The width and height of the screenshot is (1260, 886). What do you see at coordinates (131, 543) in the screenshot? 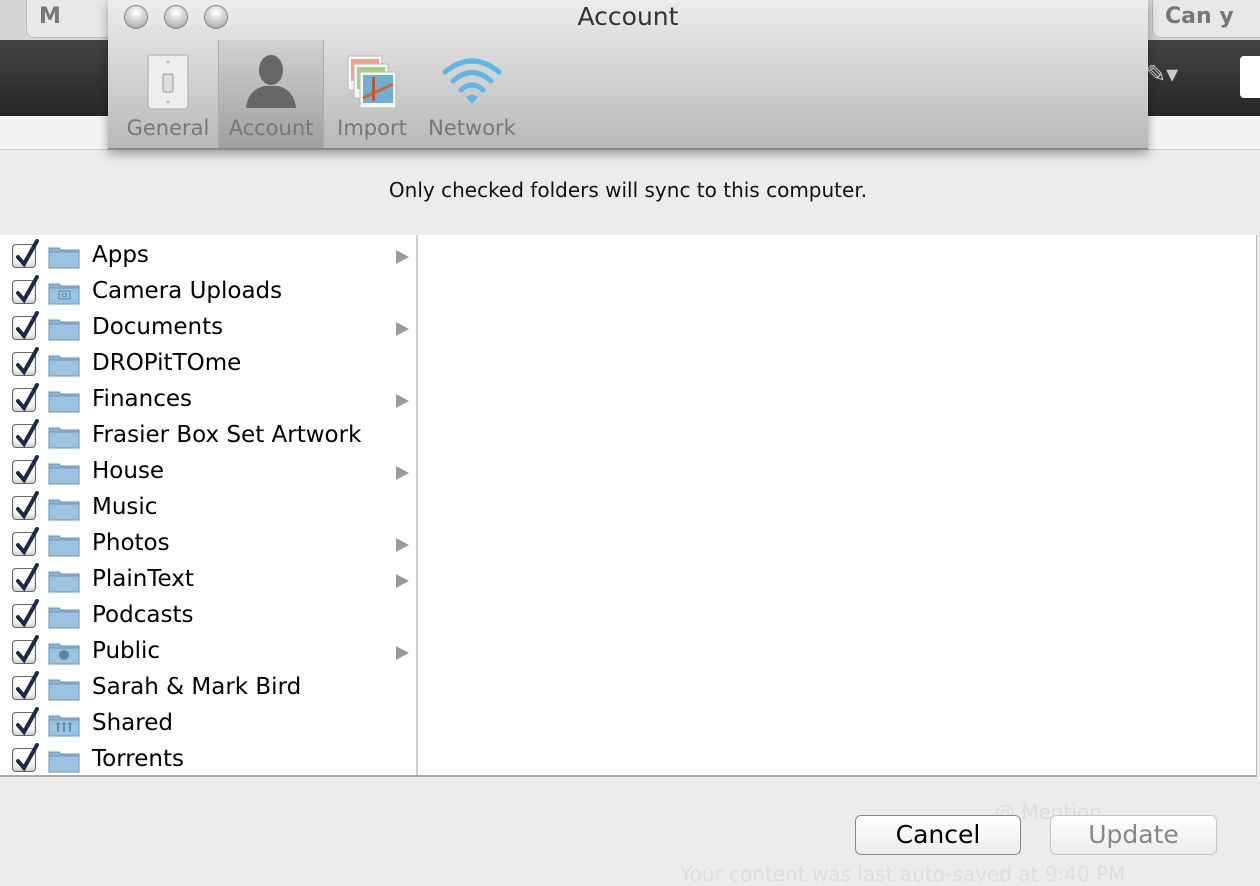
I see `folder-name: Photos` at bounding box center [131, 543].